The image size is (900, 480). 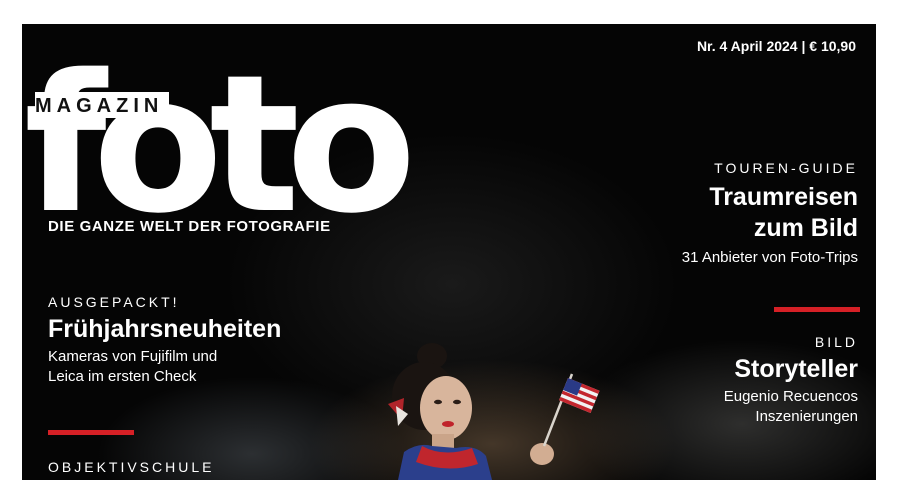 I want to click on cover-photo-woman-with-flag, so click(x=494, y=411).